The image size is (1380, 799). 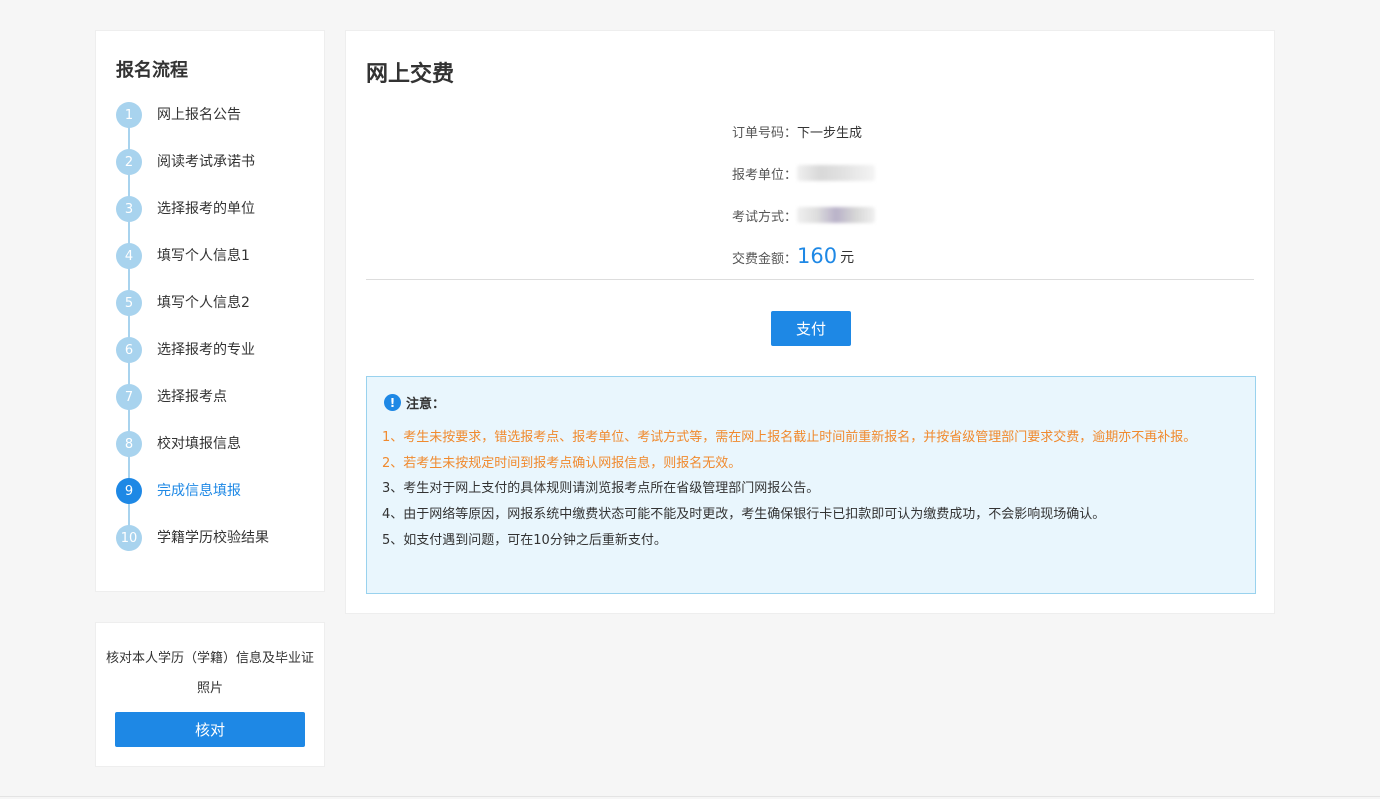 I want to click on verify-card: 核对本人学历（学籍）信息及毕业证照片 核对, so click(x=210, y=694).